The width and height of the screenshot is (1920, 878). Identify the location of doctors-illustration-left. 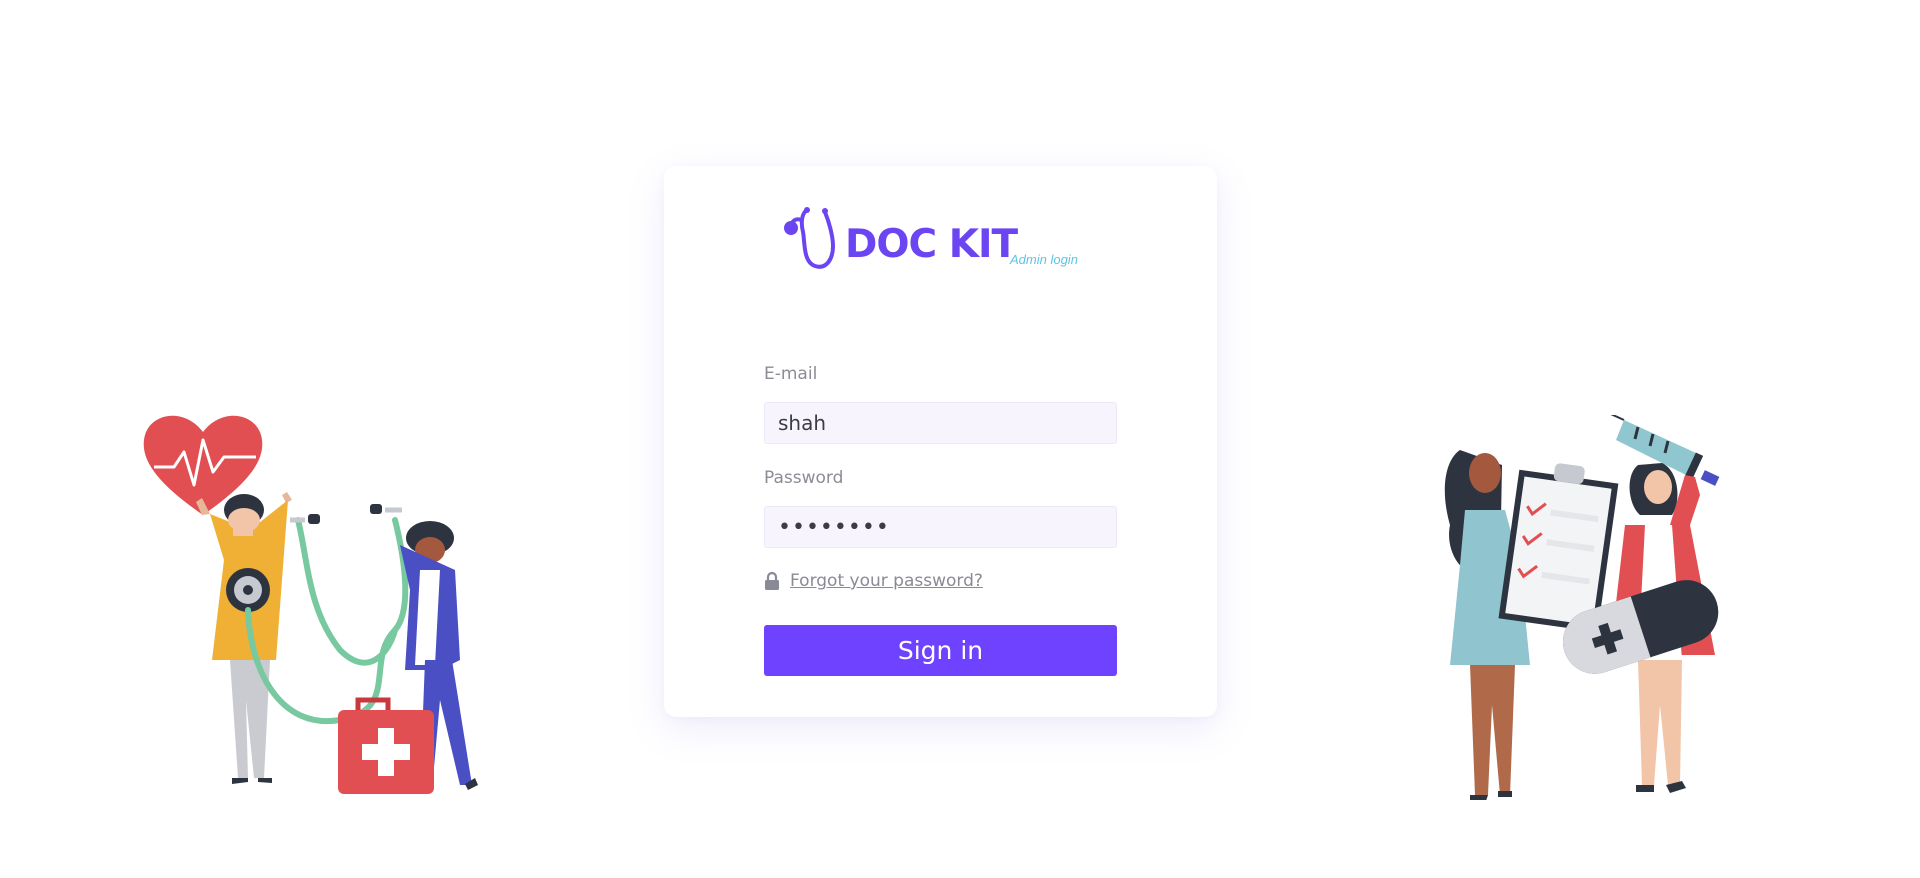
(310, 604).